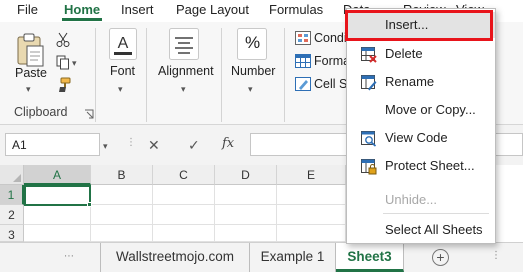  Describe the element at coordinates (410, 81) in the screenshot. I see `menu-item-rename-label: Rename` at that location.